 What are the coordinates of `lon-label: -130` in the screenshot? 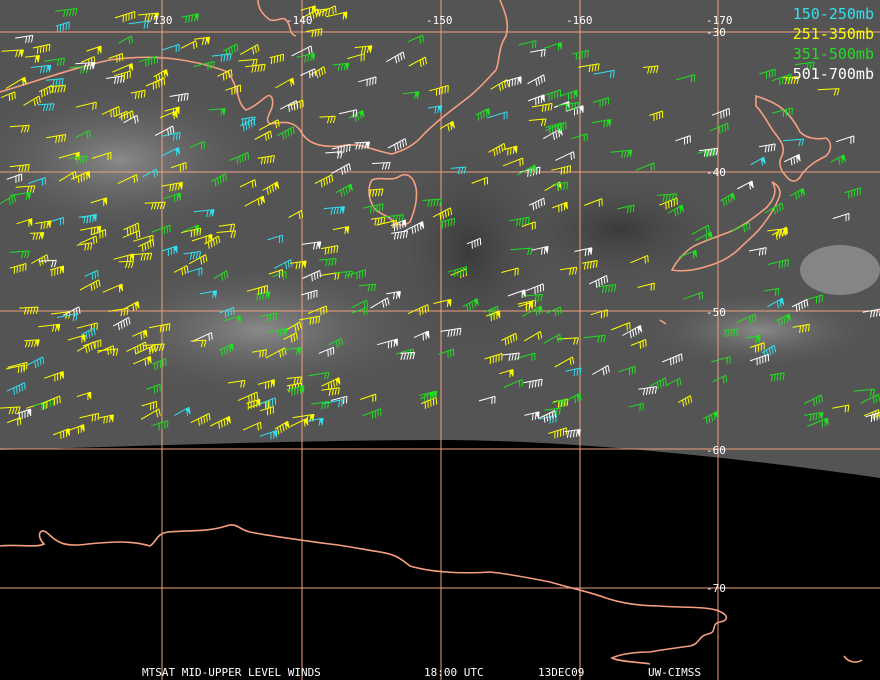 It's located at (159, 20).